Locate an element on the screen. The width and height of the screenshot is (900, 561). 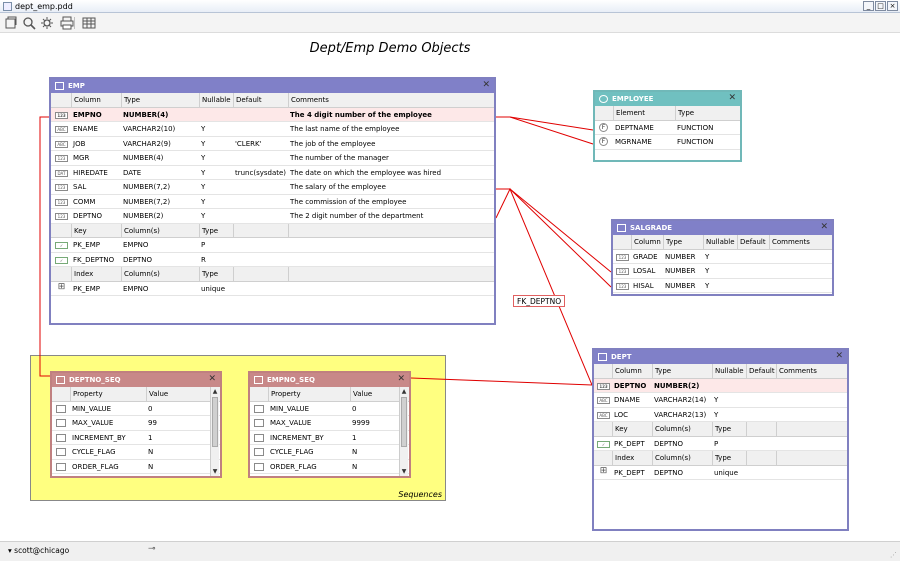
column-type: DATE is located at coordinates (132, 172).